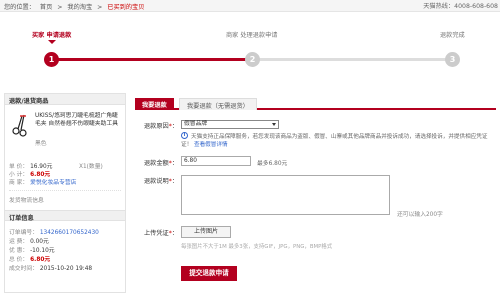  I want to click on shipping-info-label: 发货物流信息, so click(26, 201).